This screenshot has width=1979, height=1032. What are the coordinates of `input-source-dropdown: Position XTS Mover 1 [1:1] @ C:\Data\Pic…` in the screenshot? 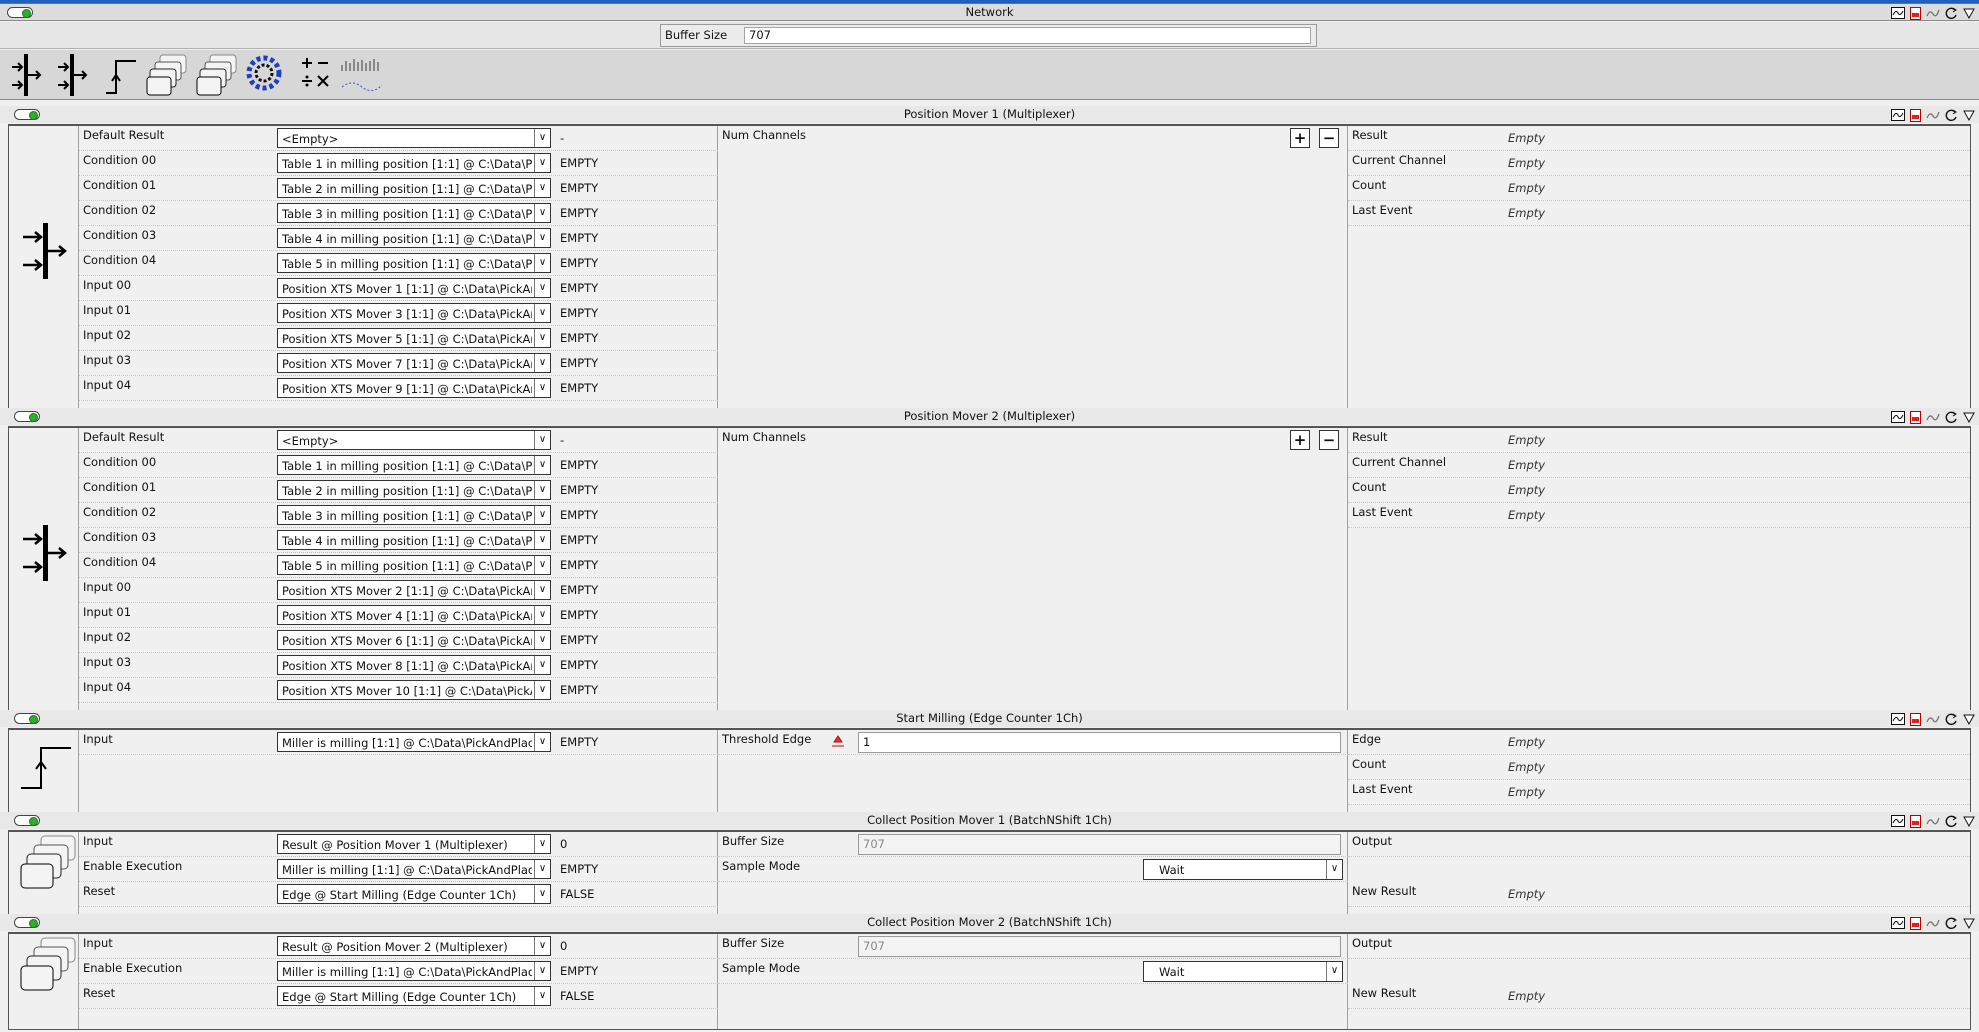 It's located at (414, 288).